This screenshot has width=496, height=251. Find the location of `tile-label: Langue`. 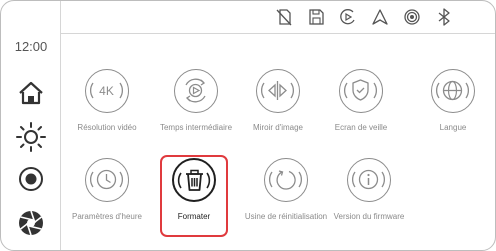

tile-label: Langue is located at coordinates (453, 127).